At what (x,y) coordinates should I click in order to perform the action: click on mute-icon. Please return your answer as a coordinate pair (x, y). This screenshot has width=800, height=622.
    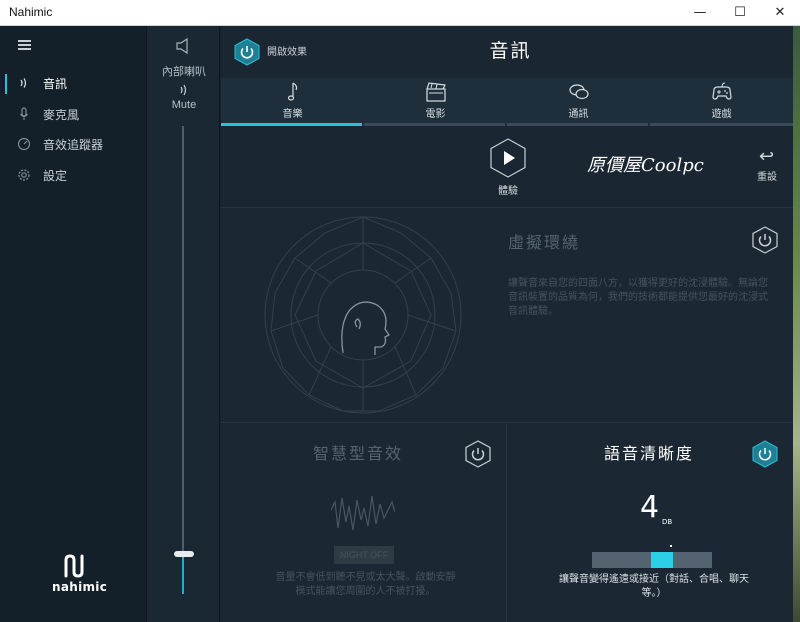
    Looking at the image, I should click on (184, 91).